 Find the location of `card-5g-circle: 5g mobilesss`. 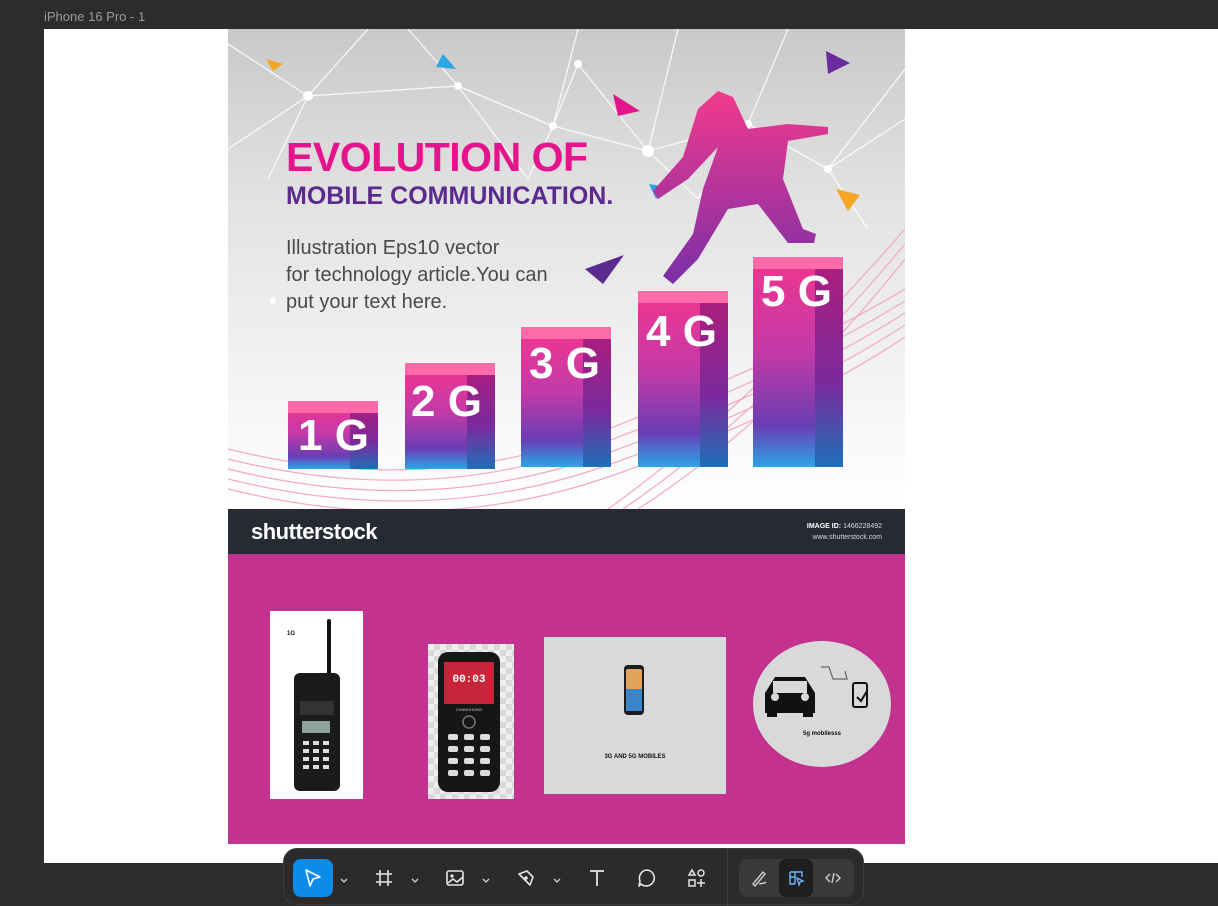

card-5g-circle: 5g mobilesss is located at coordinates (822, 704).